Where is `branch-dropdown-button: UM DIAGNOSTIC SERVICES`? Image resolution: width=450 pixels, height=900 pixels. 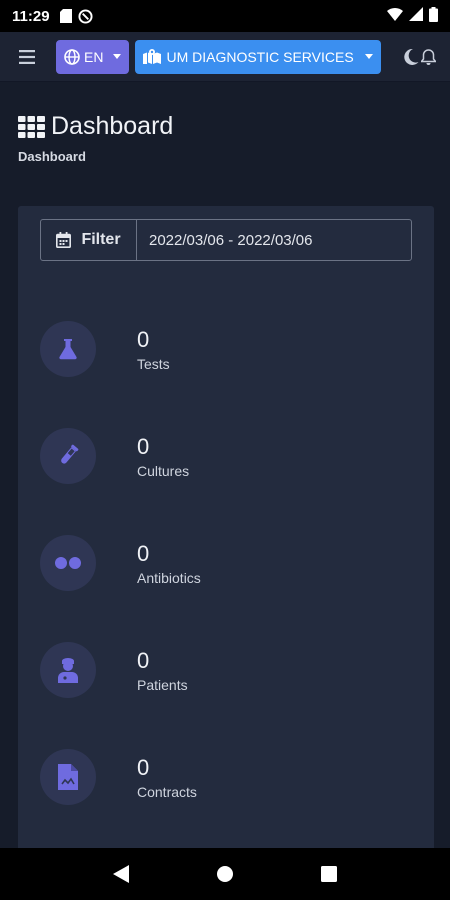 branch-dropdown-button: UM DIAGNOSTIC SERVICES is located at coordinates (258, 56).